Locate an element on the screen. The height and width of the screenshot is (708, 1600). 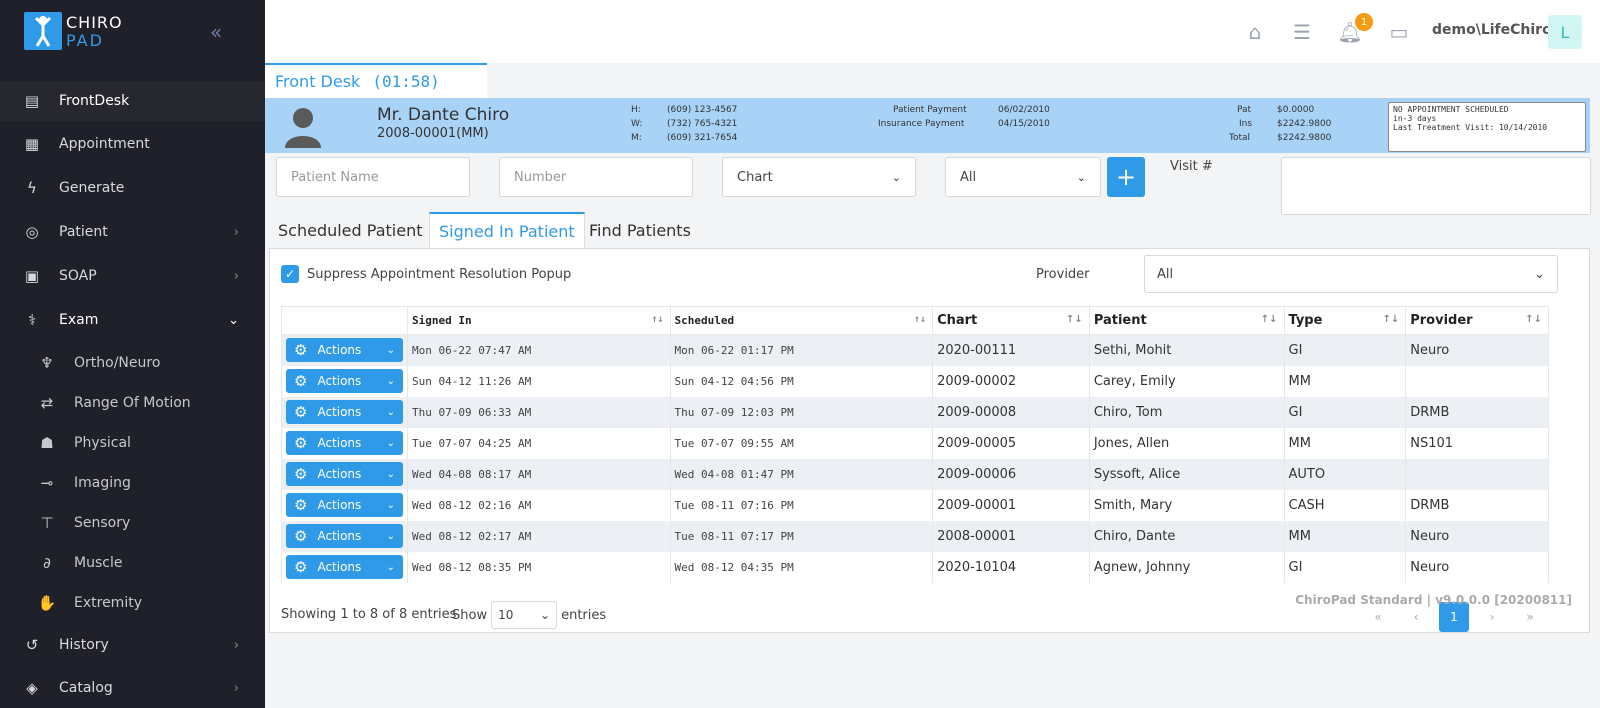
sidebar-subitem-range-of-motion: ⇄ Range Of Motion is located at coordinates (132, 403).